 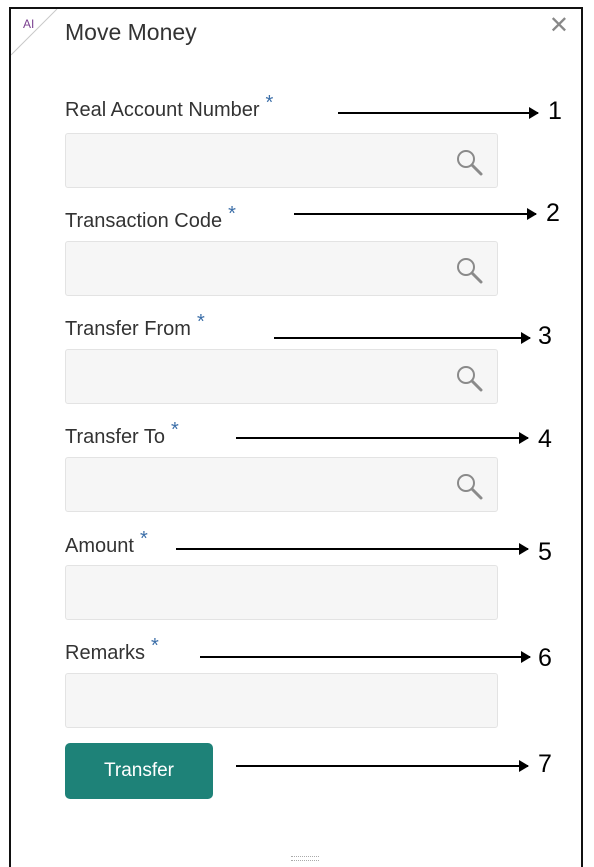 What do you see at coordinates (281, 376) in the screenshot?
I see `transfer-from-input` at bounding box center [281, 376].